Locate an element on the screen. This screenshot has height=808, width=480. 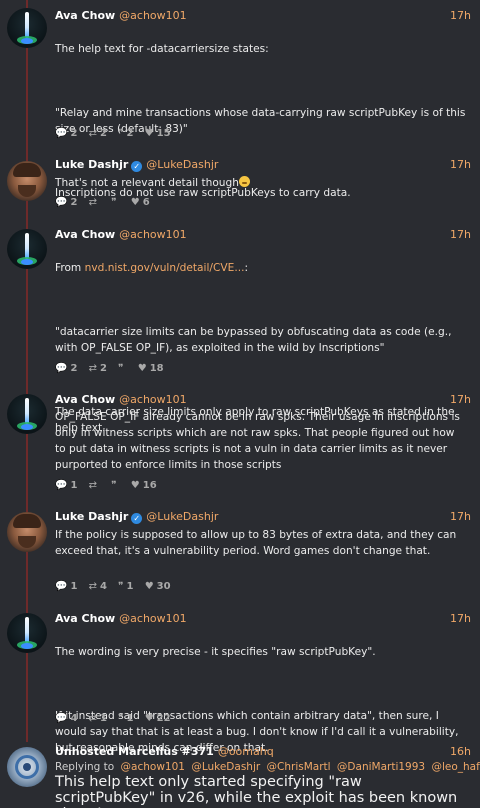
like-button: ♥ 6 is located at coordinates (140, 203).